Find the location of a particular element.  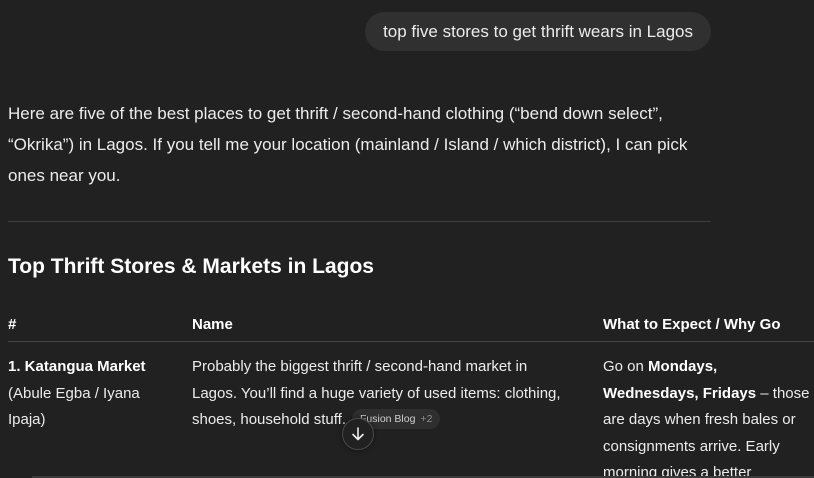

store-name: 1. Katangua Market is located at coordinates (77, 366).